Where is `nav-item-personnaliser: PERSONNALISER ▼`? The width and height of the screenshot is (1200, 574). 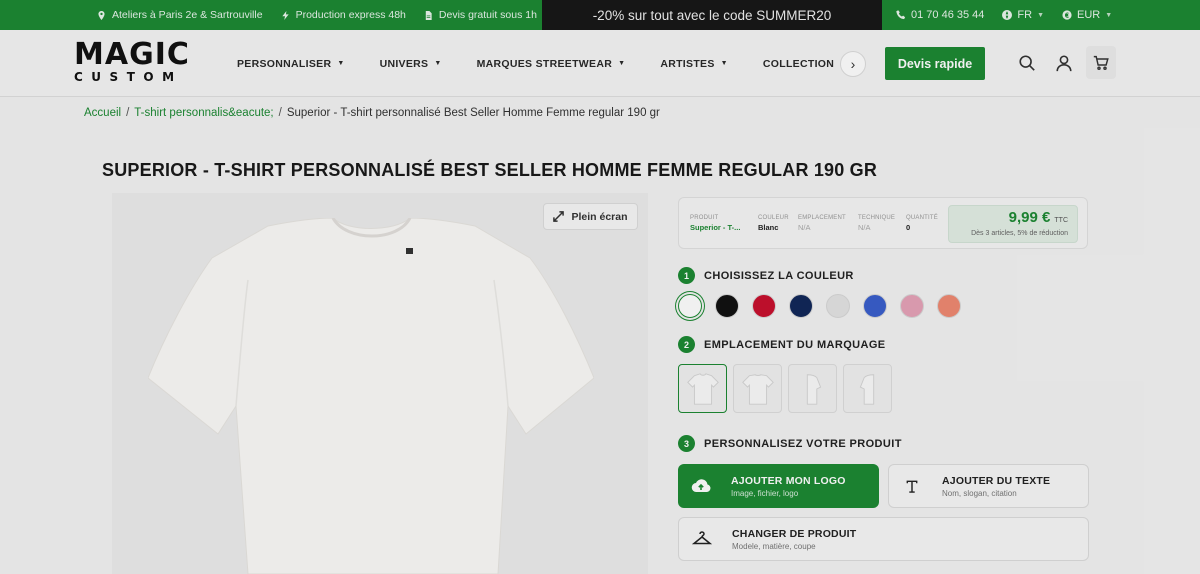 nav-item-personnaliser: PERSONNALISER ▼ is located at coordinates (291, 64).